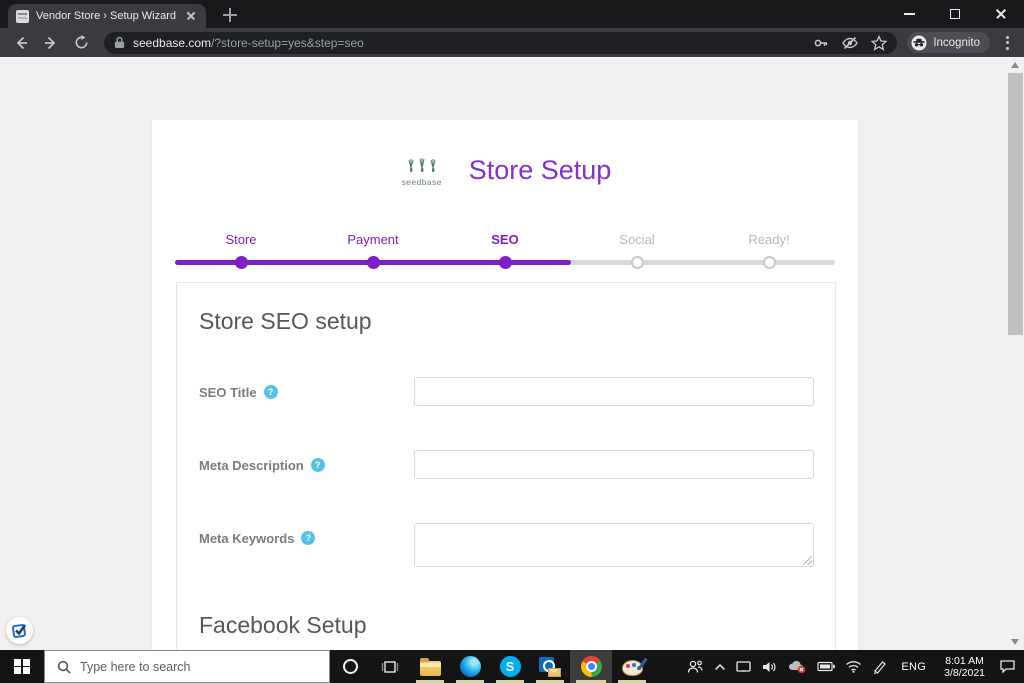 The width and height of the screenshot is (1024, 683). Describe the element at coordinates (1007, 43) in the screenshot. I see `browser-menu-button` at that location.